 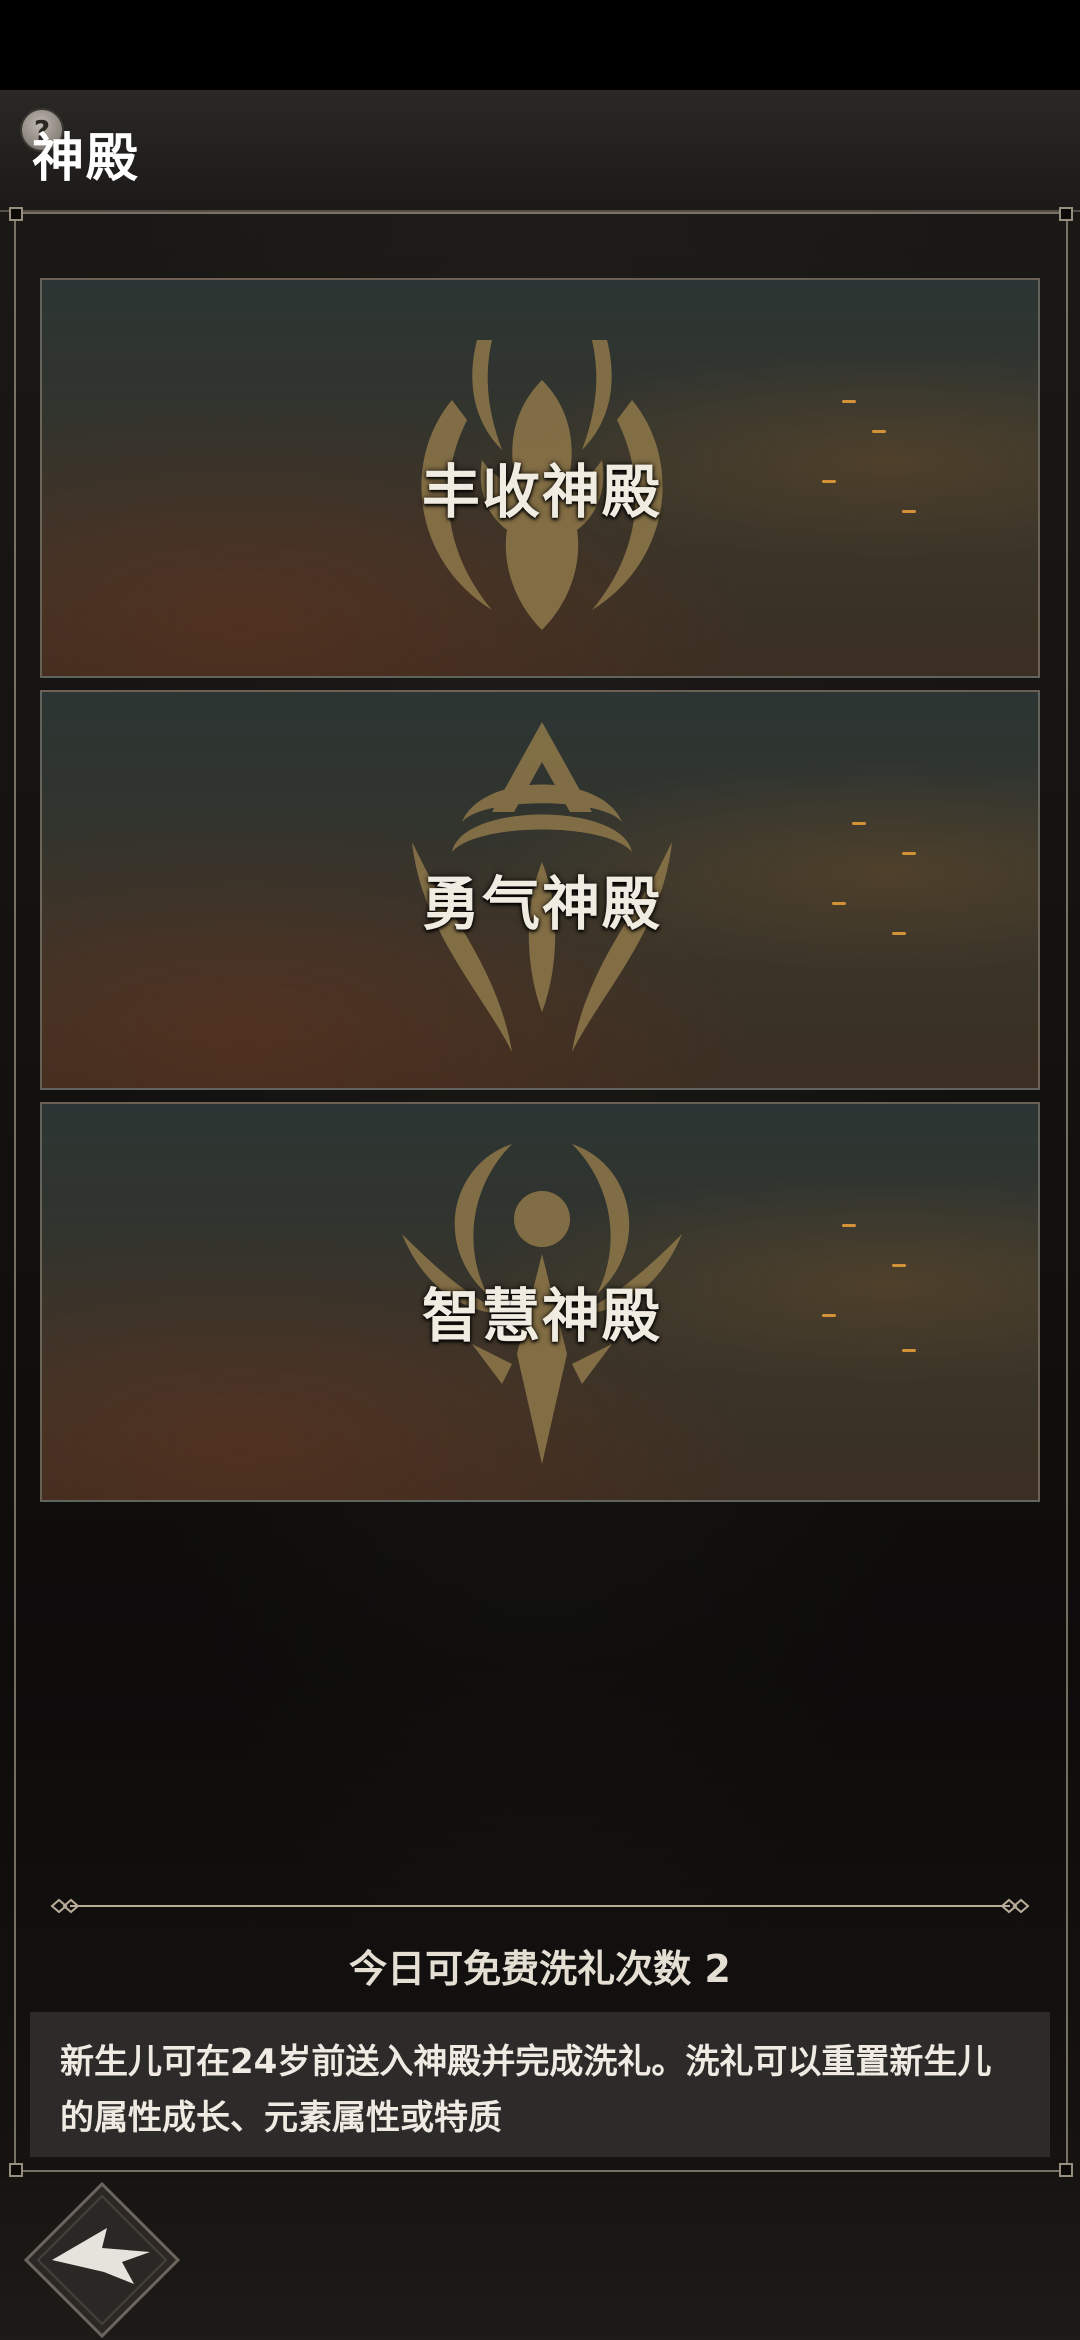 What do you see at coordinates (540, 1906) in the screenshot?
I see `ornamental-divider` at bounding box center [540, 1906].